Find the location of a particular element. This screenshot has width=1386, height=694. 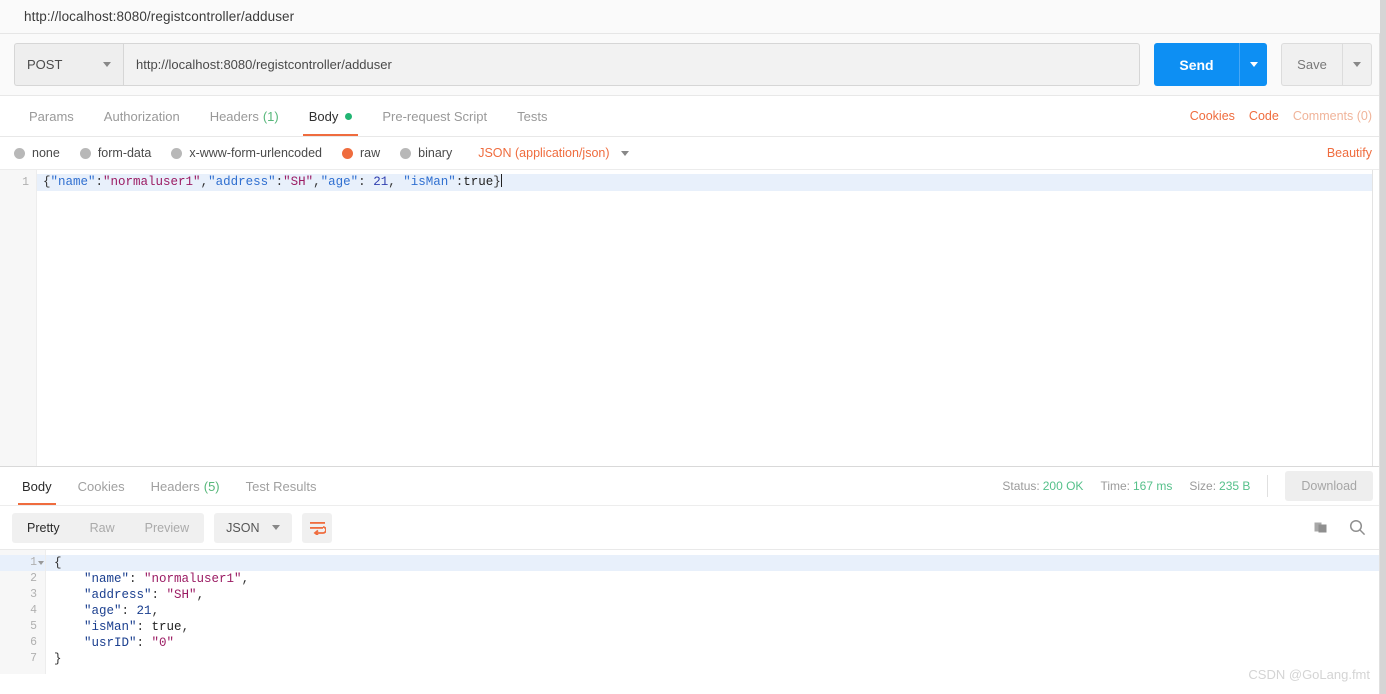

code-token: "normaluser1" is located at coordinates (193, 579).